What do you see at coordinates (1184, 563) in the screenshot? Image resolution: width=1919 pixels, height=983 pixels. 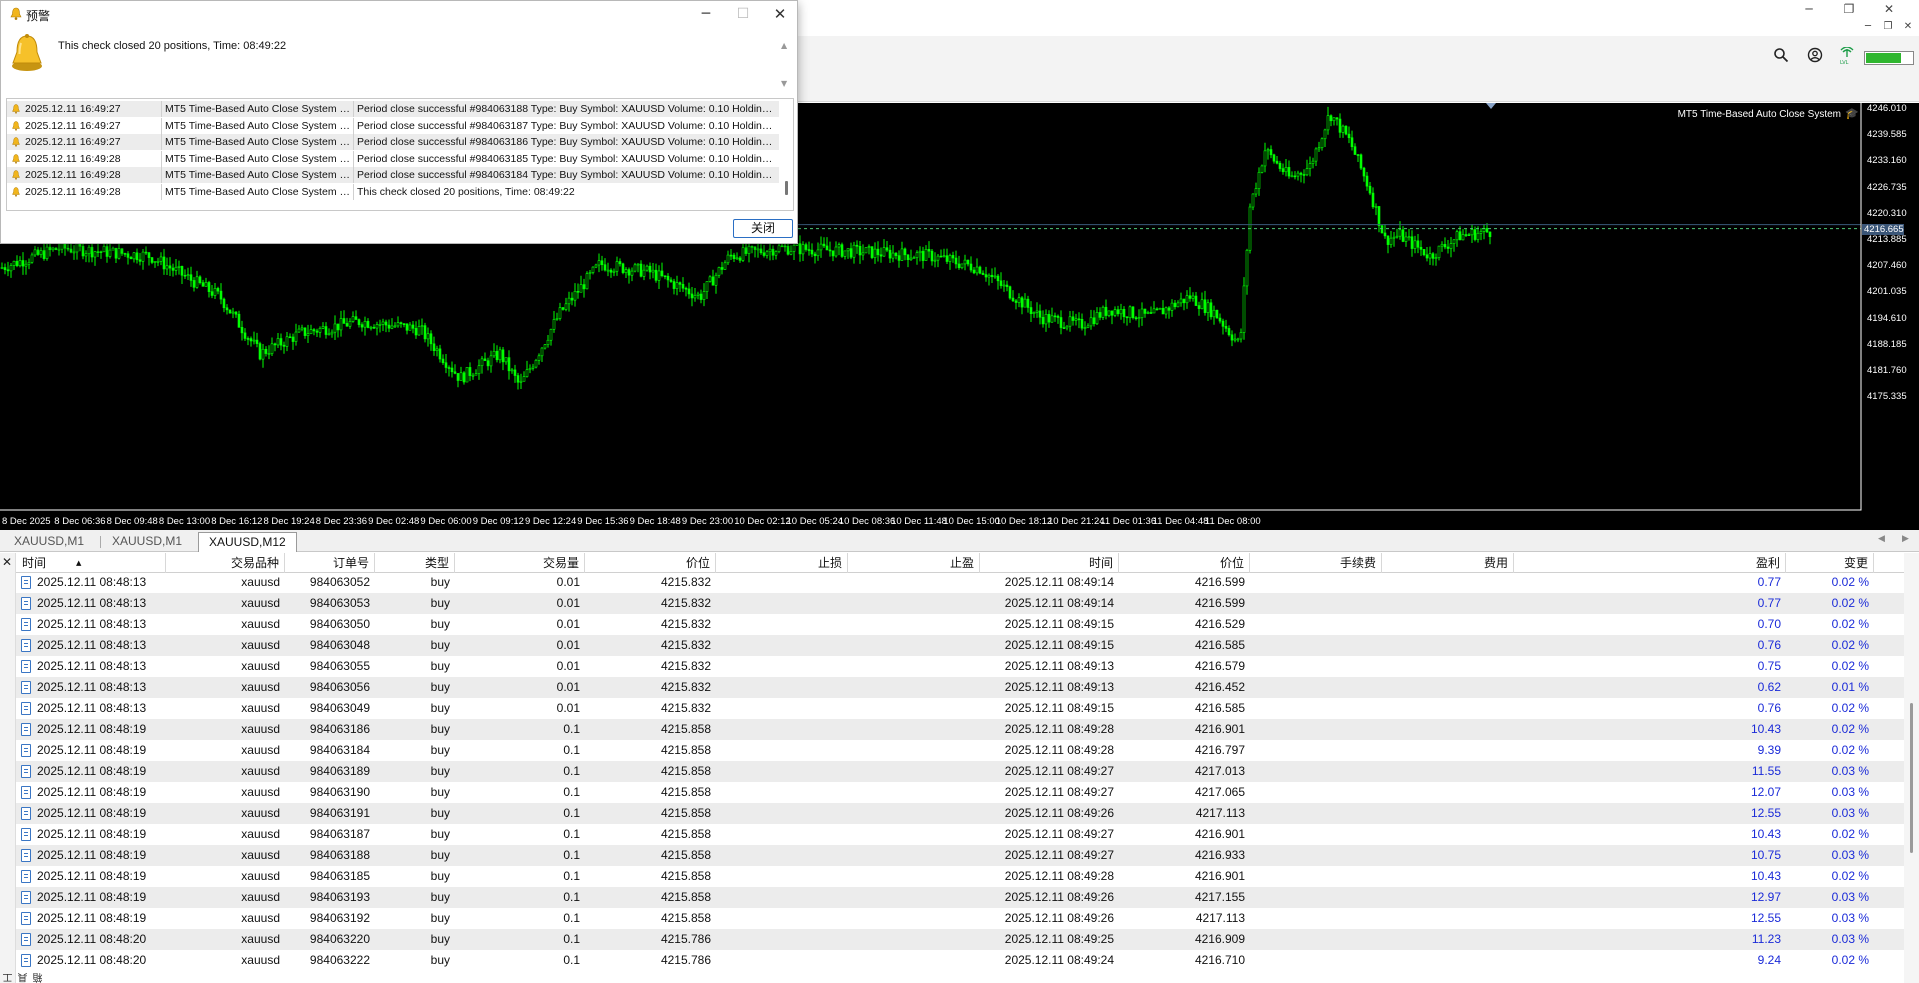 I see `column-header-close-price: 价位` at bounding box center [1184, 563].